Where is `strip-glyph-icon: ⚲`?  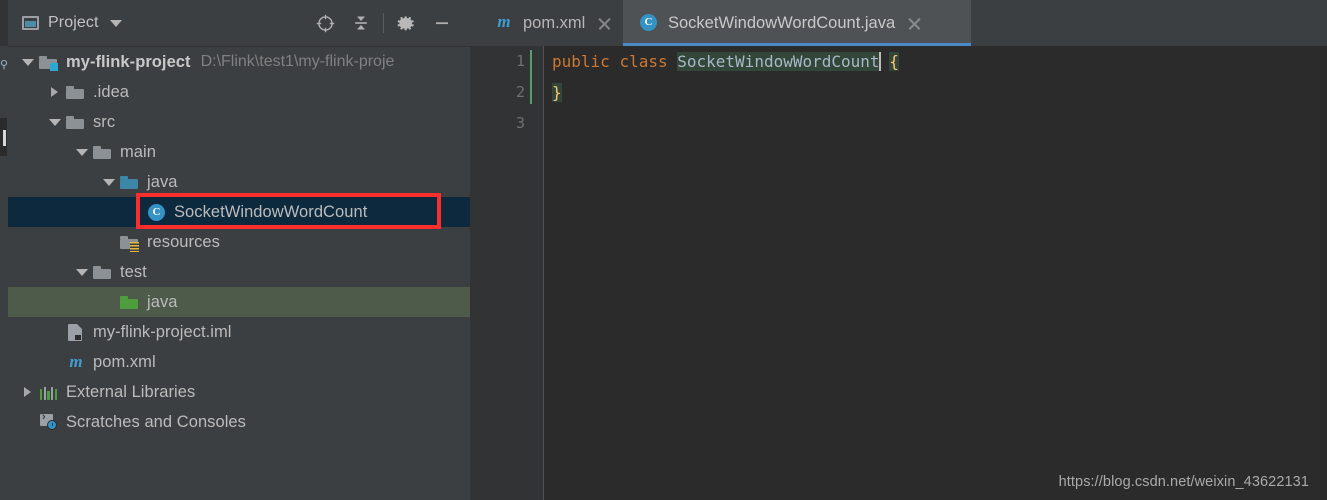 strip-glyph-icon: ⚲ is located at coordinates (4, 65).